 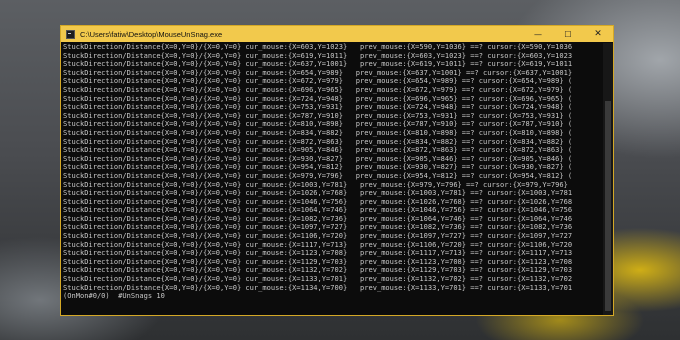 I want to click on maximize-icon: ☐, so click(x=568, y=34).